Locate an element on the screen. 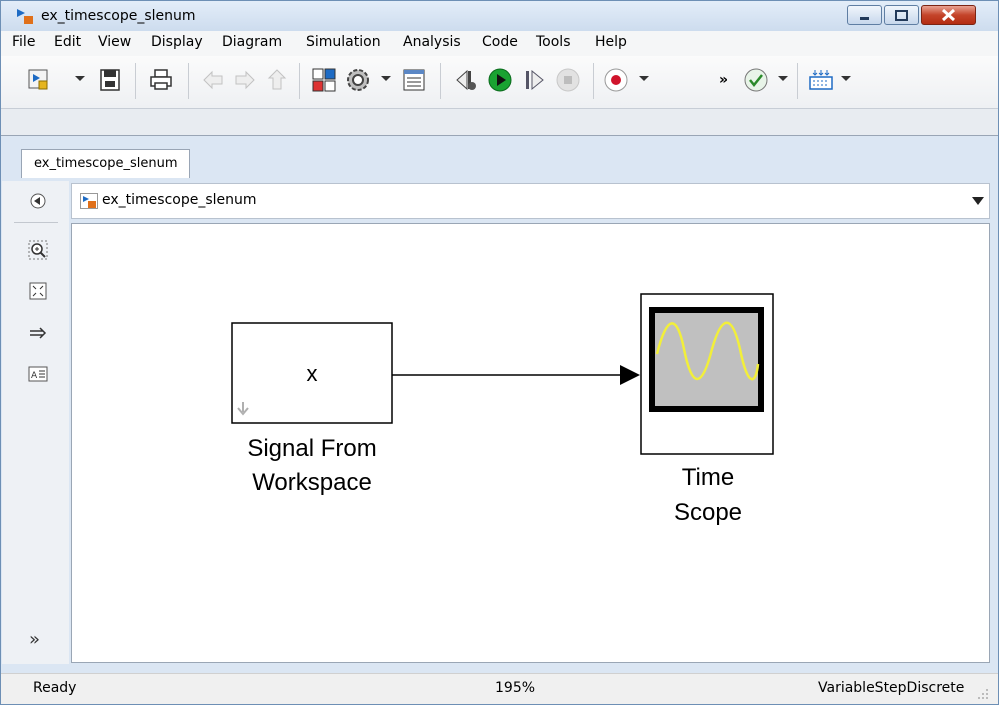 The height and width of the screenshot is (705, 999). stop-icon is located at coordinates (568, 80).